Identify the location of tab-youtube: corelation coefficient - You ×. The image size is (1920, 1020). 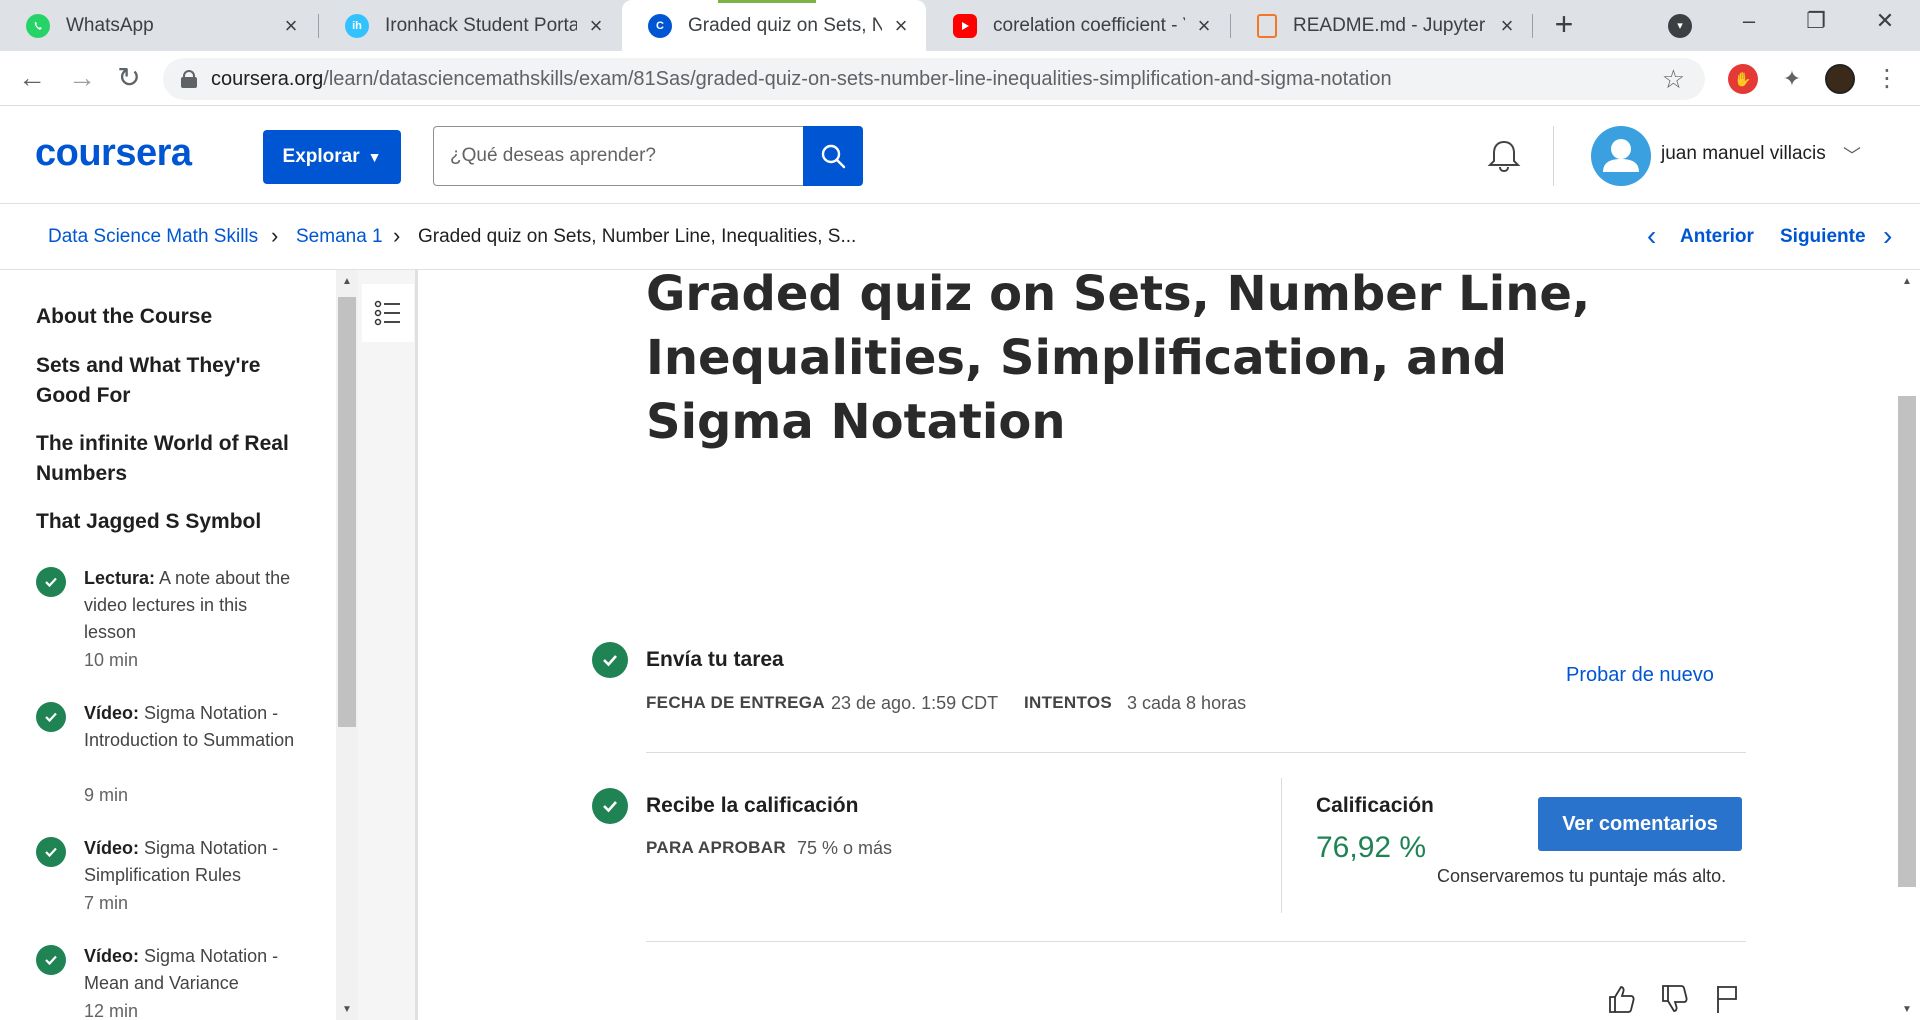
(1078, 25).